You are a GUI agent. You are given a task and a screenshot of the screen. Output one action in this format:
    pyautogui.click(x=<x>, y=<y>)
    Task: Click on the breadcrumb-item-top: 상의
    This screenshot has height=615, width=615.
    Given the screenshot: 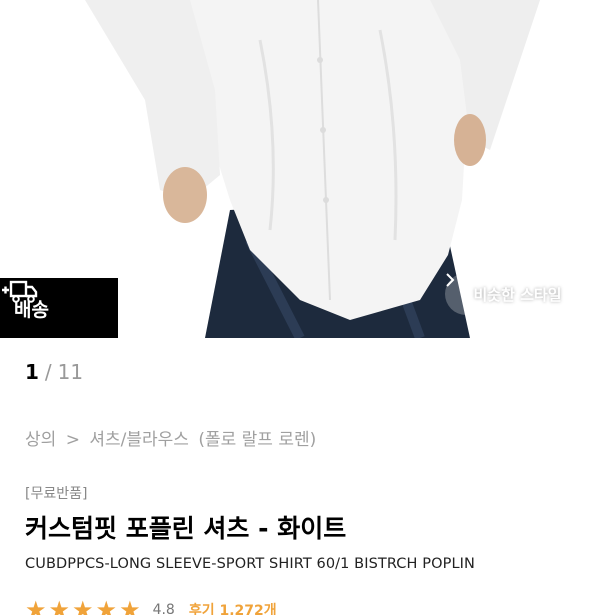 What is the action you would take?
    pyautogui.click(x=40, y=440)
    